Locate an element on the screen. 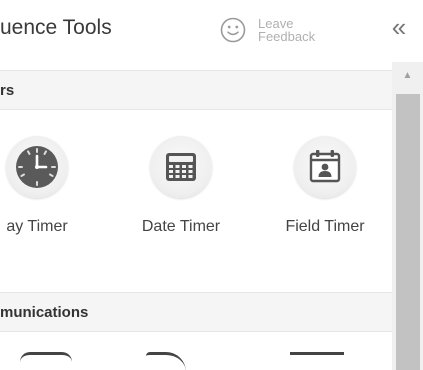 This screenshot has width=423, height=370. panel-title: uence Tools is located at coordinates (56, 27).